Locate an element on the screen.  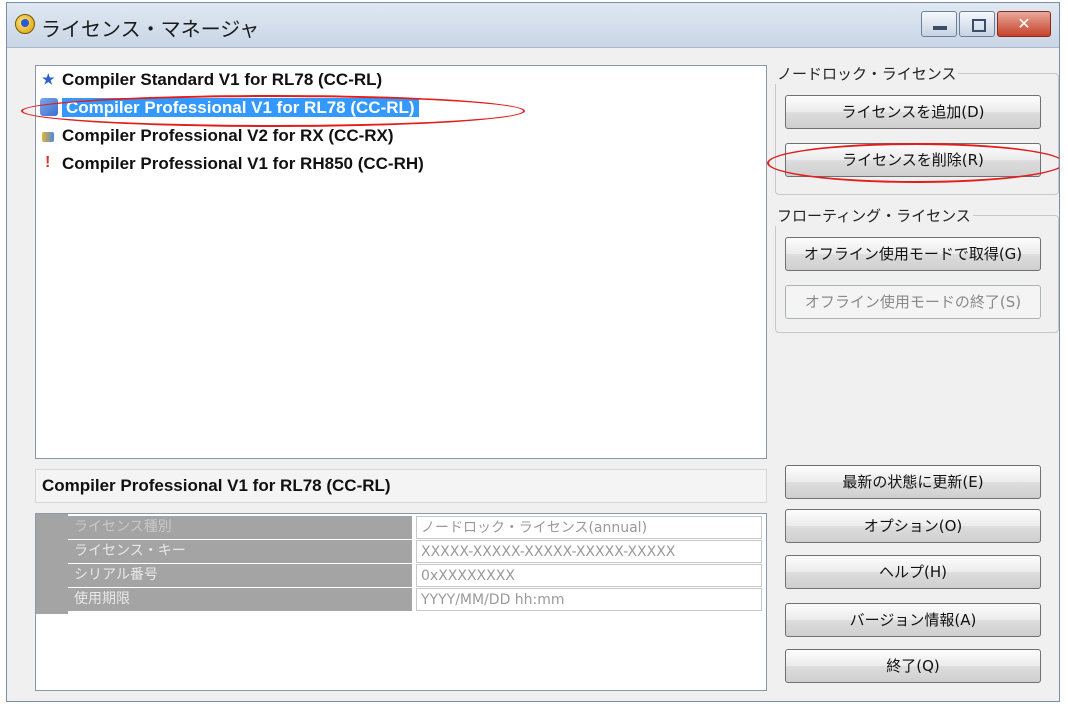
add-license-button: ライセンスを追加(D) is located at coordinates (913, 112).